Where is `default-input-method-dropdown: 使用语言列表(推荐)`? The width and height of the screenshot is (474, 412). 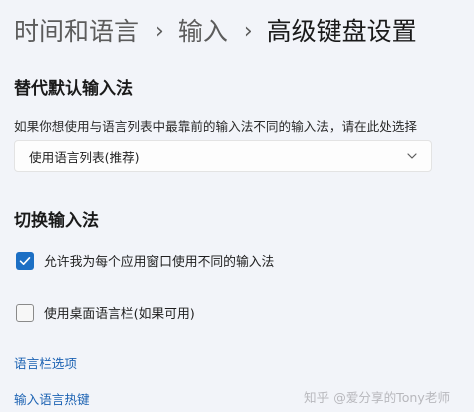 default-input-method-dropdown: 使用语言列表(推荐) is located at coordinates (223, 156).